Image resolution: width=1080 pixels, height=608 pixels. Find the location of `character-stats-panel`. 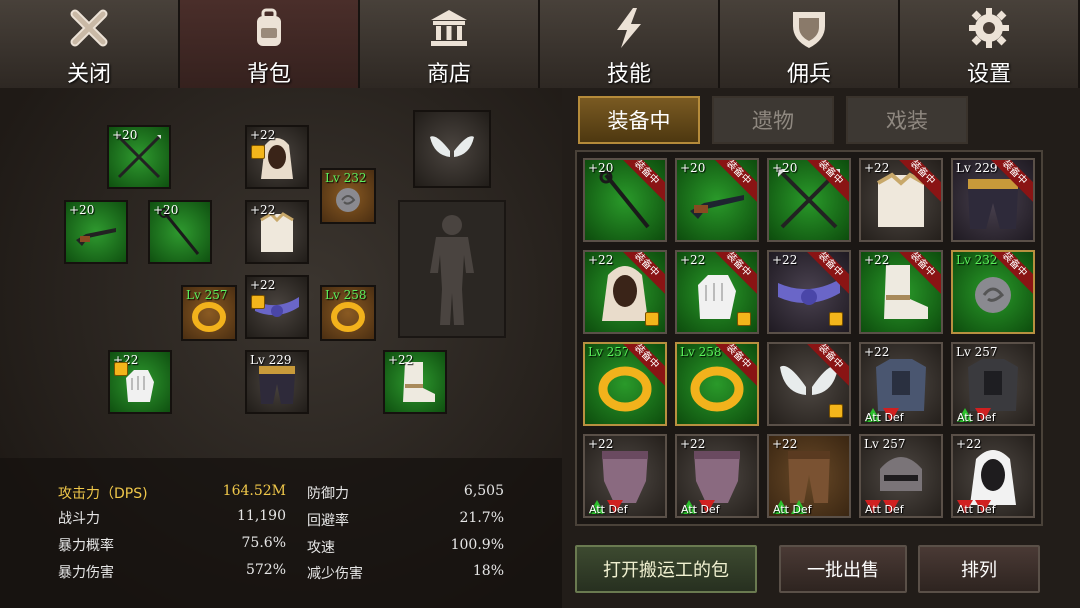

character-stats-panel is located at coordinates (281, 533).